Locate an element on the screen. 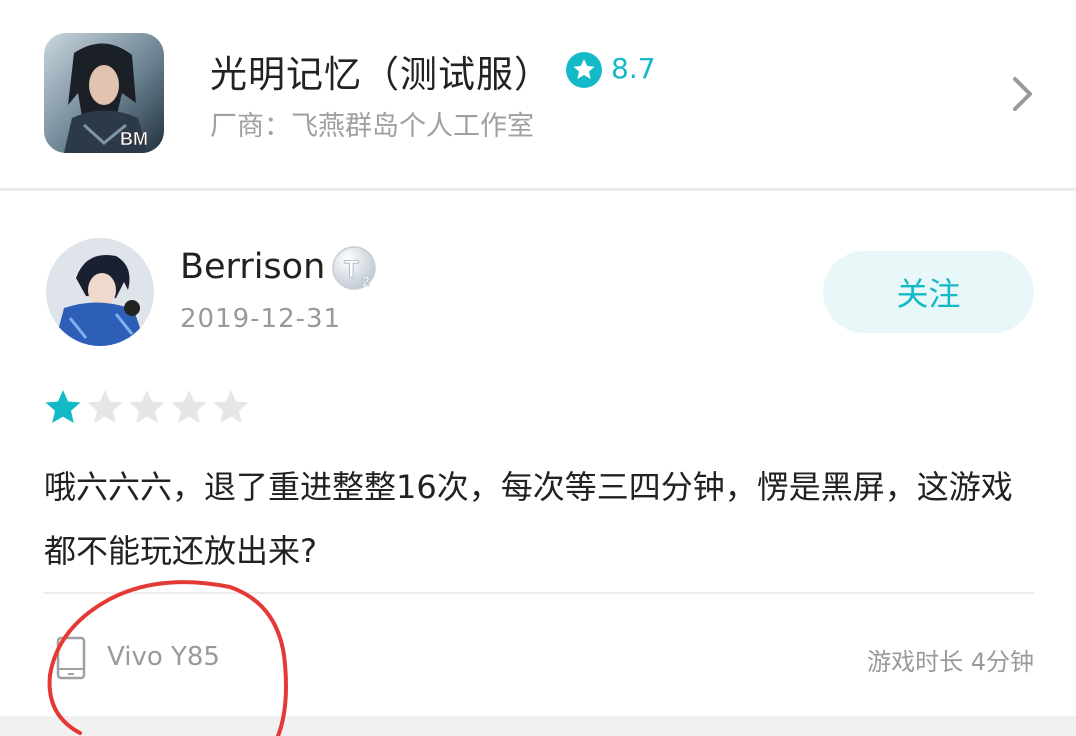 Image resolution: width=1076 pixels, height=736 pixels. star-filled-icon is located at coordinates (63, 406).